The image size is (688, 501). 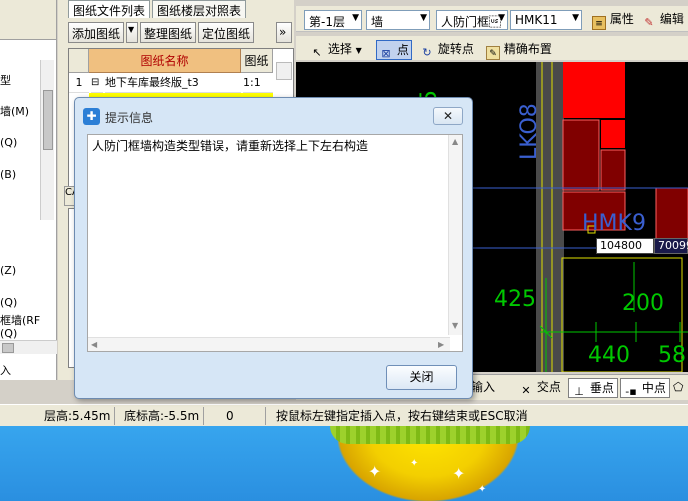 I want to click on scroll-down-icon: ▼, so click(x=455, y=325).